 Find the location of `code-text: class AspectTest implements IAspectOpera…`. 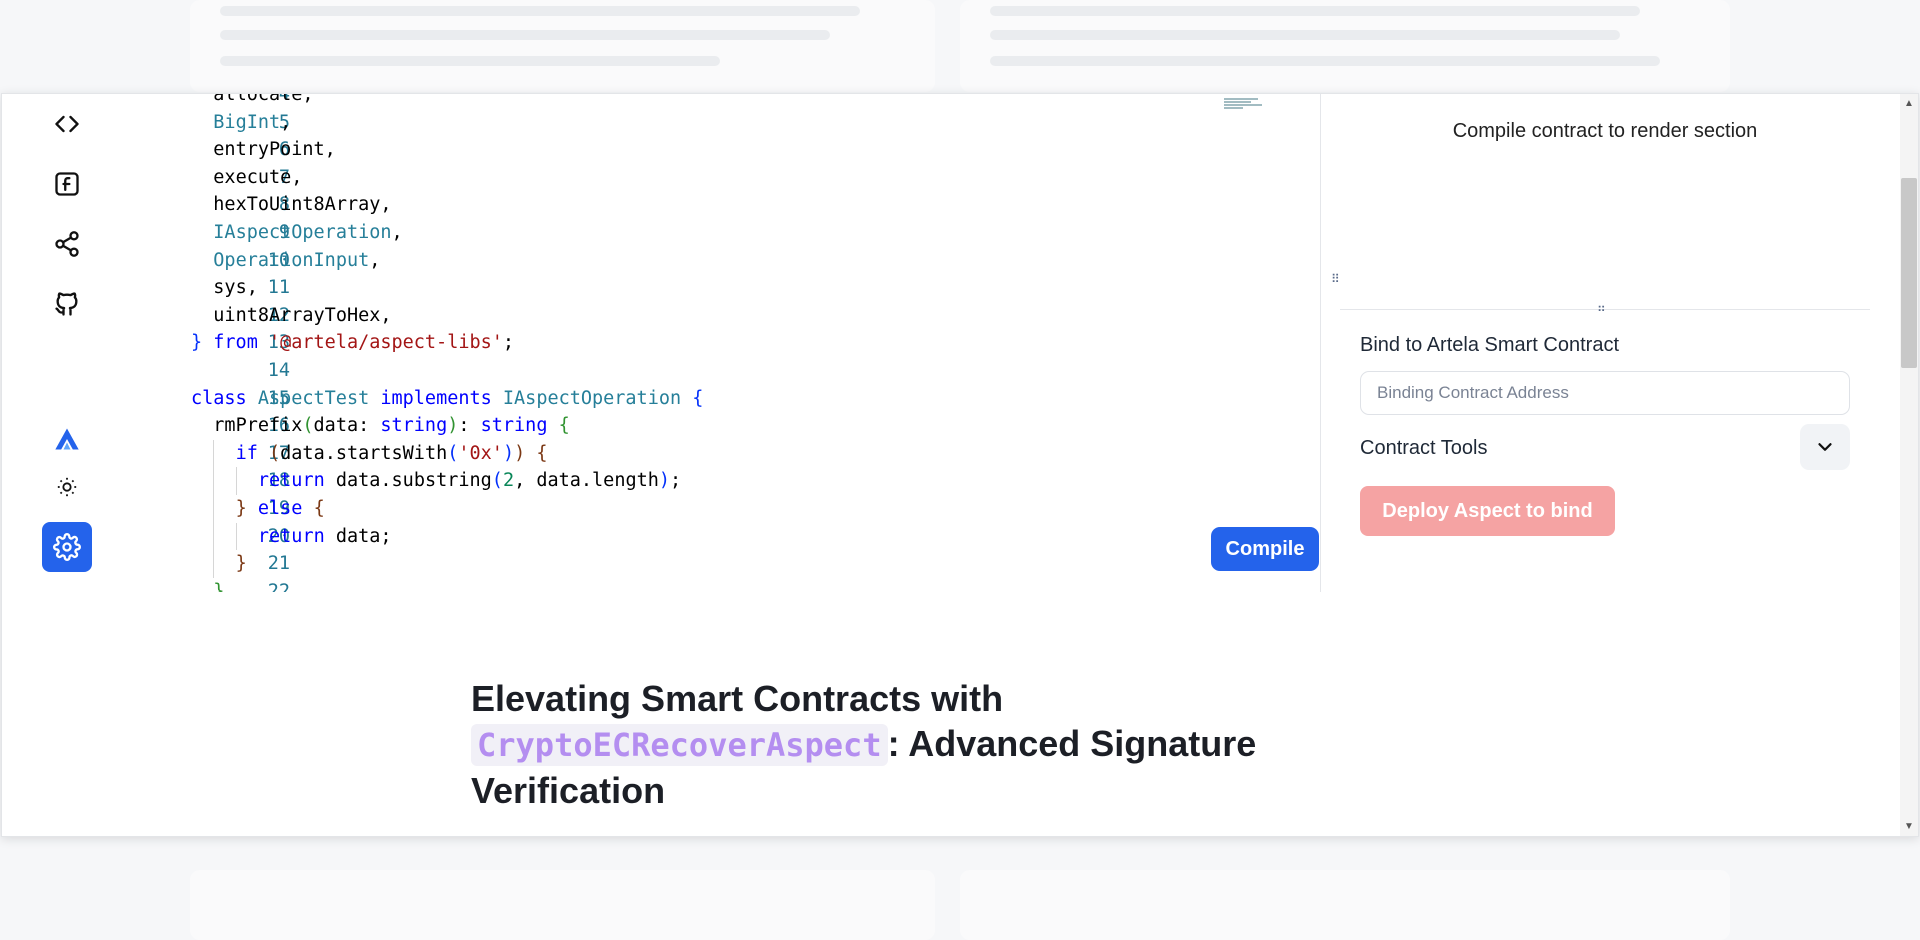

code-text: class AspectTest implements IAspectOpera… is located at coordinates (447, 399).